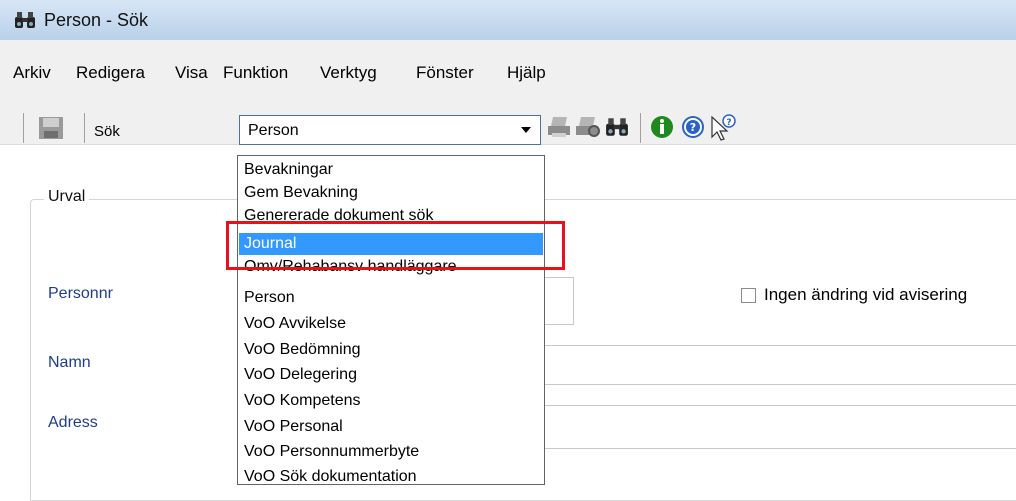  Describe the element at coordinates (723, 127) in the screenshot. I see `whats-this-icon: ?` at that location.